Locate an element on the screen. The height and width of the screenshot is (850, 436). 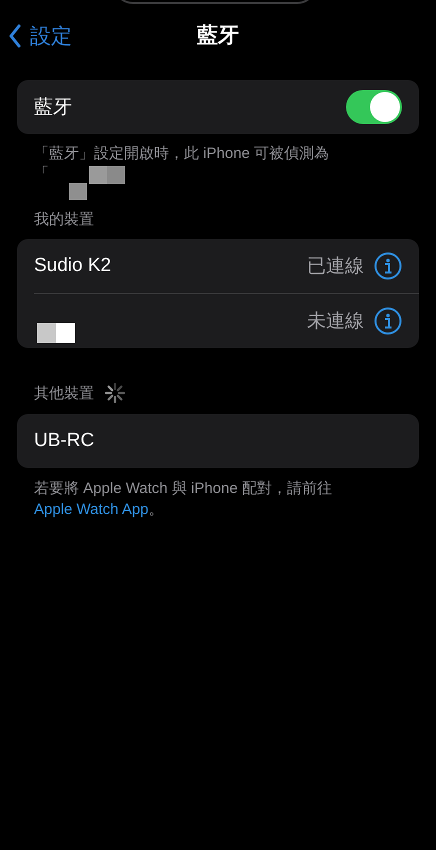
apple-watch-link: Apple Watch App is located at coordinates (91, 509).